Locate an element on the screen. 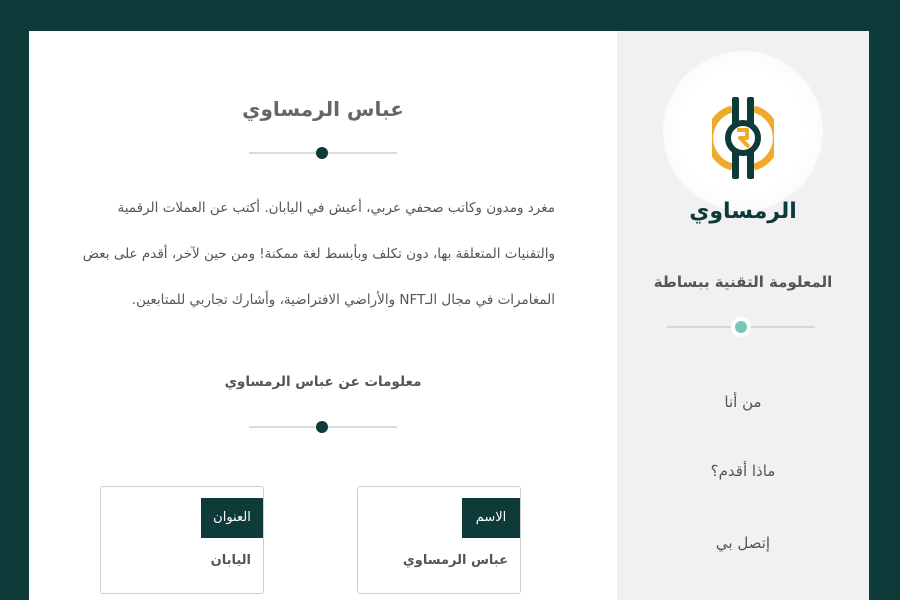 The image size is (900, 600). info-card-address: العنوان اليابان is located at coordinates (182, 540).